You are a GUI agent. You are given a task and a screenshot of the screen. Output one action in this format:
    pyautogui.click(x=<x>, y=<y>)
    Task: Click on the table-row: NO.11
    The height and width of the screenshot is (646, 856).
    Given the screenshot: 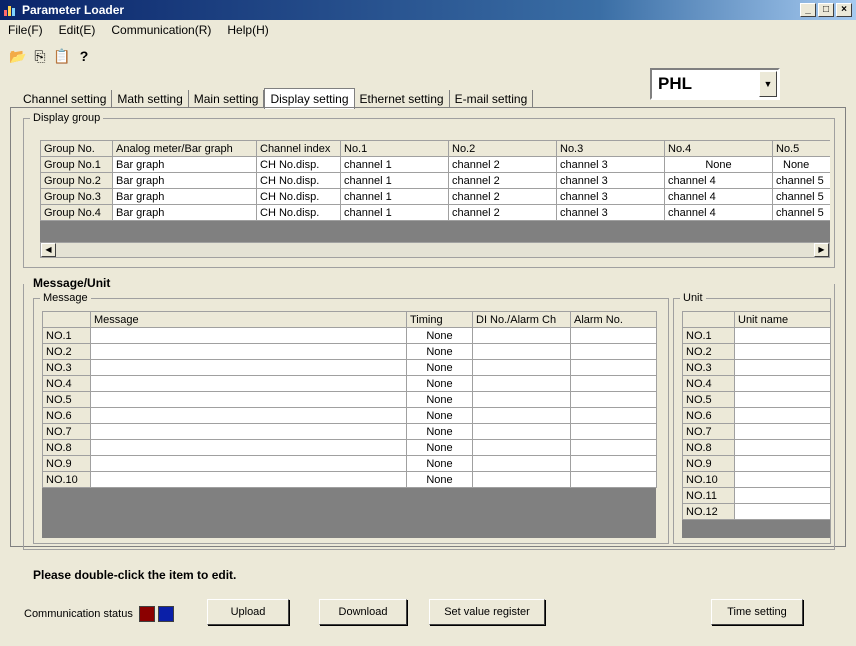 What is the action you would take?
    pyautogui.click(x=756, y=495)
    